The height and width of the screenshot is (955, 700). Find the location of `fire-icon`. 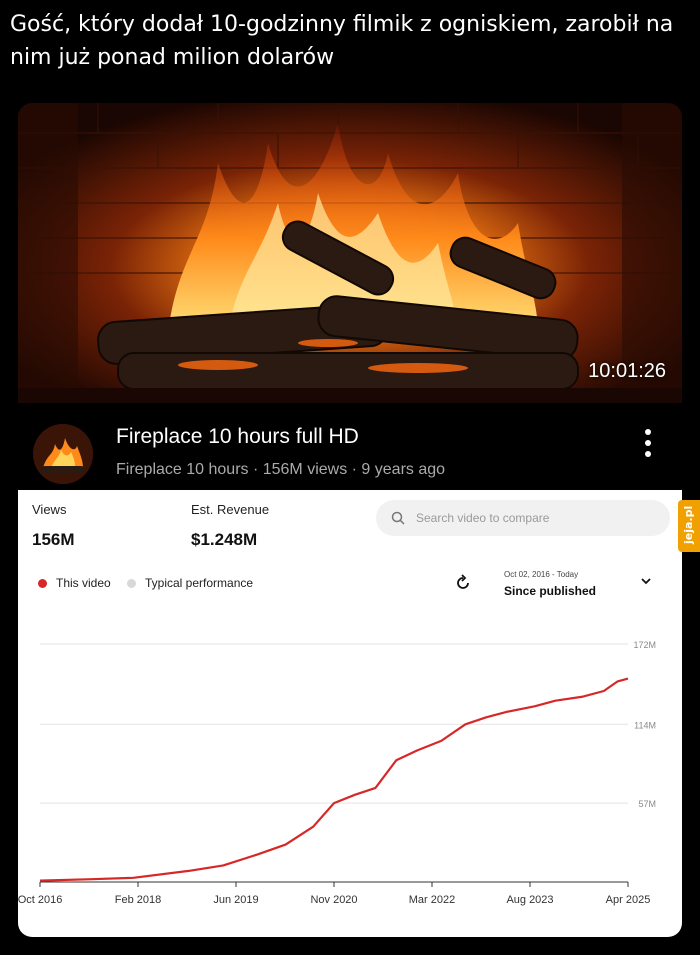

fire-icon is located at coordinates (63, 454).